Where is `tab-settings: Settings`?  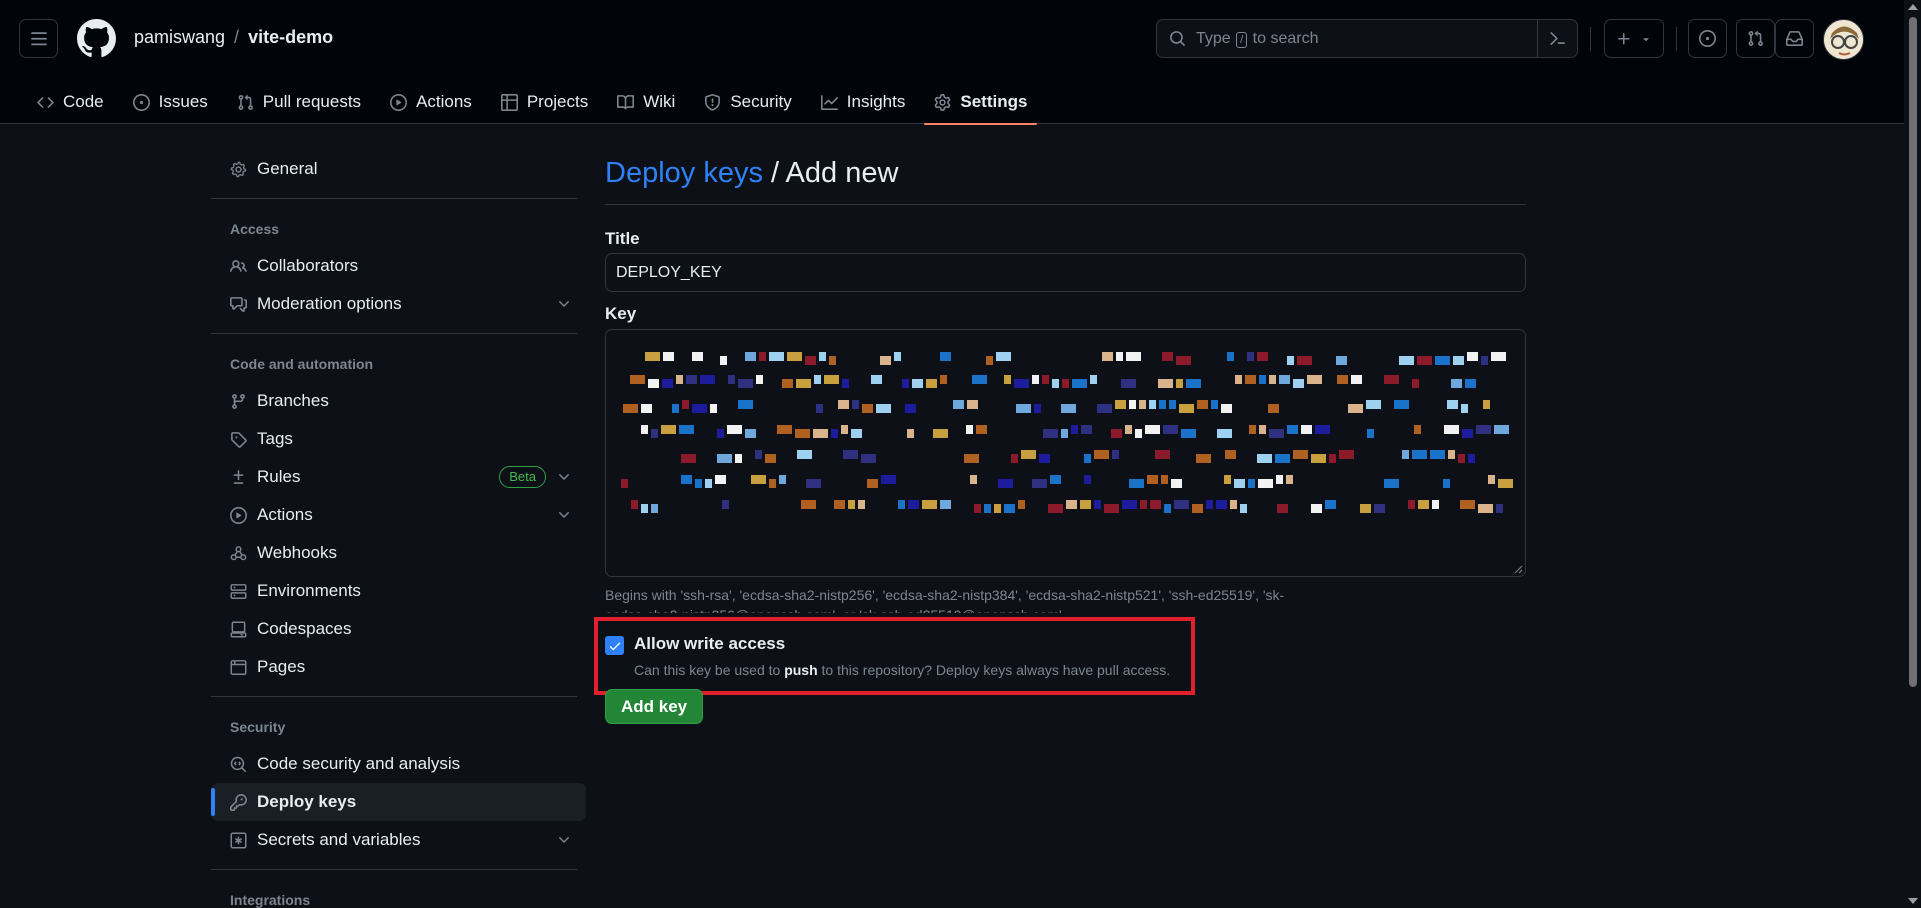 tab-settings: Settings is located at coordinates (981, 102).